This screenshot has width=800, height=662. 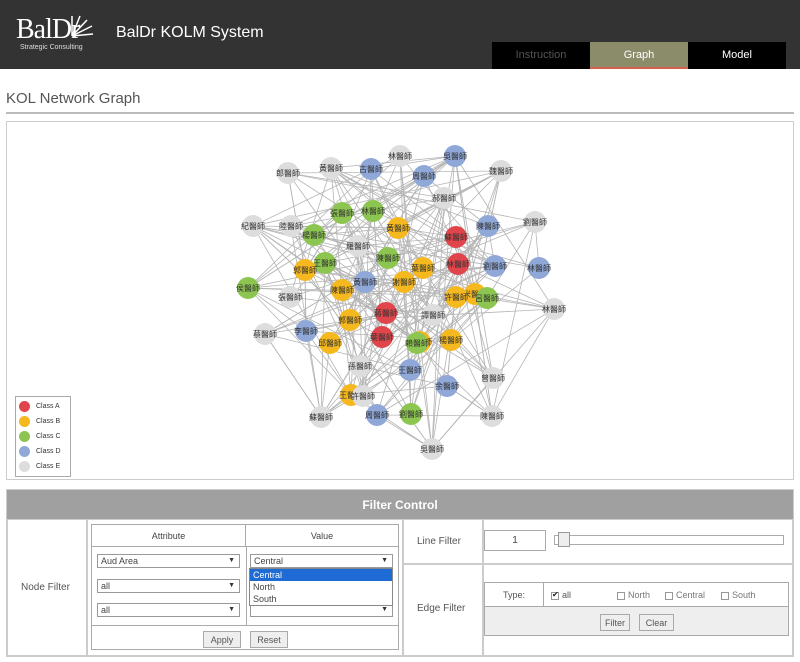 I want to click on main-nav: Instruction Graph Model, so click(x=639, y=55).